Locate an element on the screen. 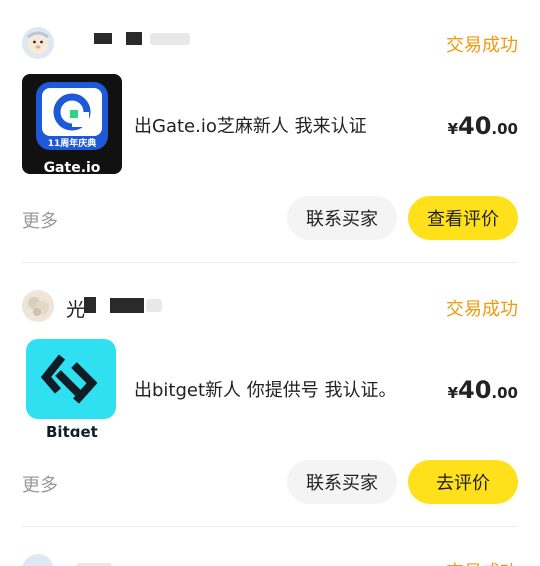  photo-avatar-icon is located at coordinates (38, 306).